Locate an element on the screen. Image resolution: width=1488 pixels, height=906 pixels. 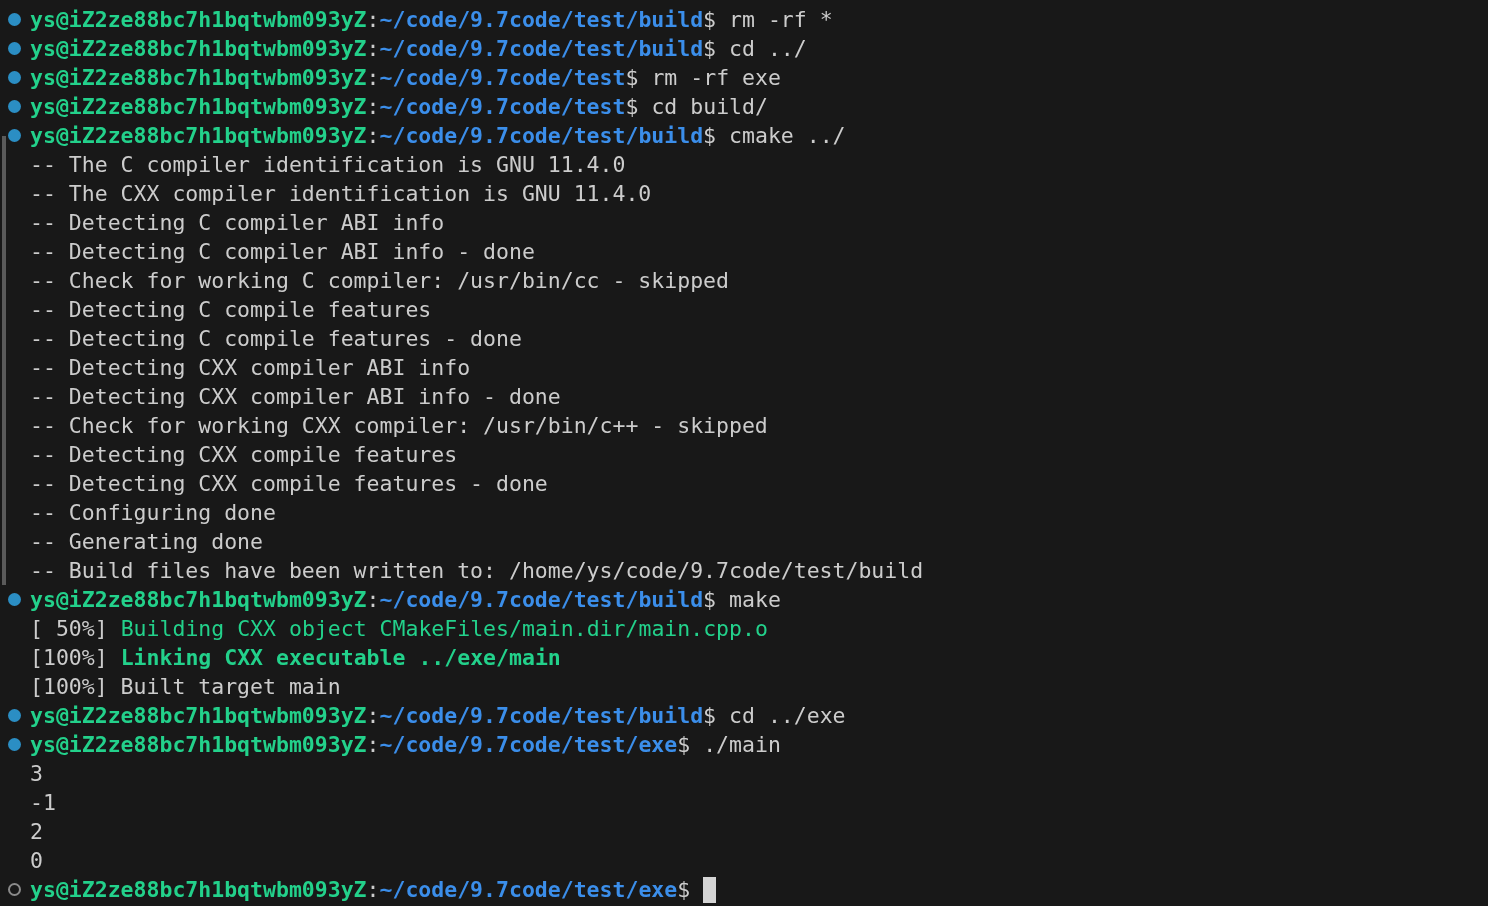
output-text: 3 is located at coordinates (36, 774).